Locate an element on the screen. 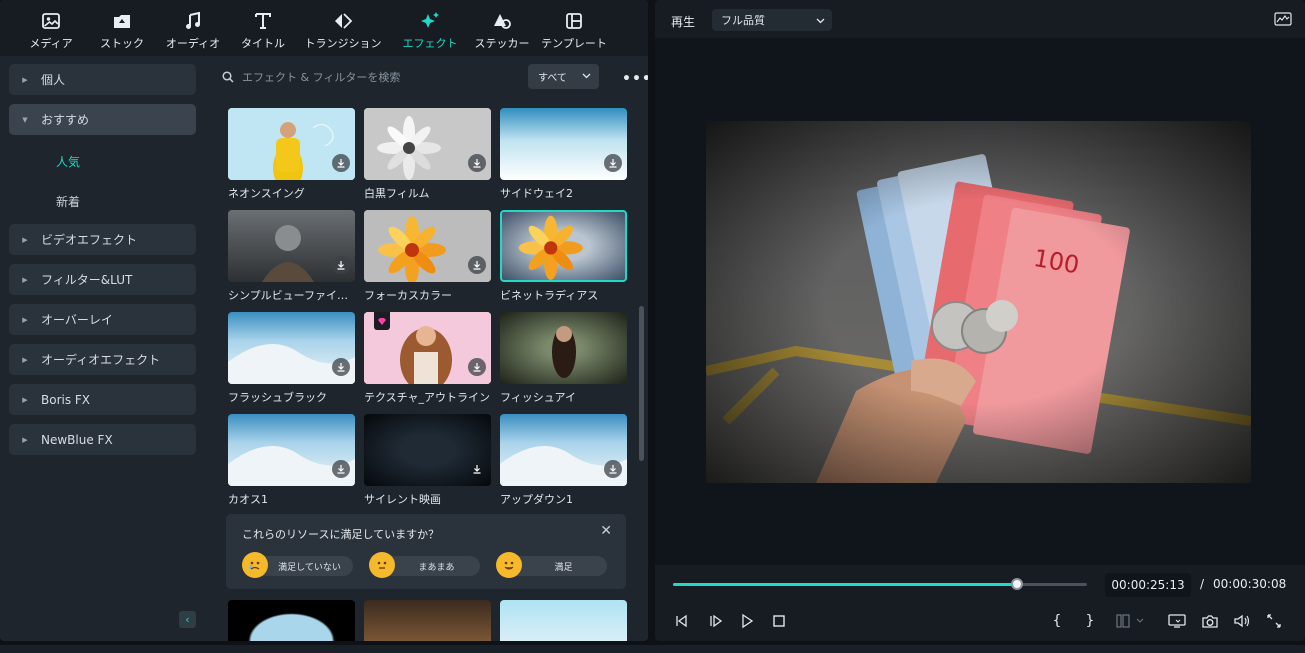 This screenshot has width=1305, height=653. search-input is located at coordinates (377, 77).